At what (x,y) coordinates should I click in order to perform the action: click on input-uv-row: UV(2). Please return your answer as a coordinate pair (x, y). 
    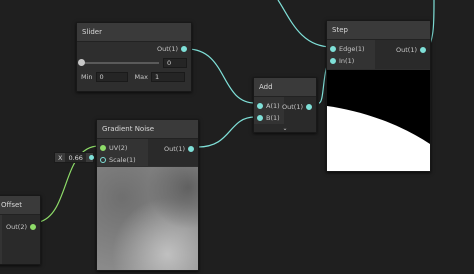
    Looking at the image, I should click on (118, 148).